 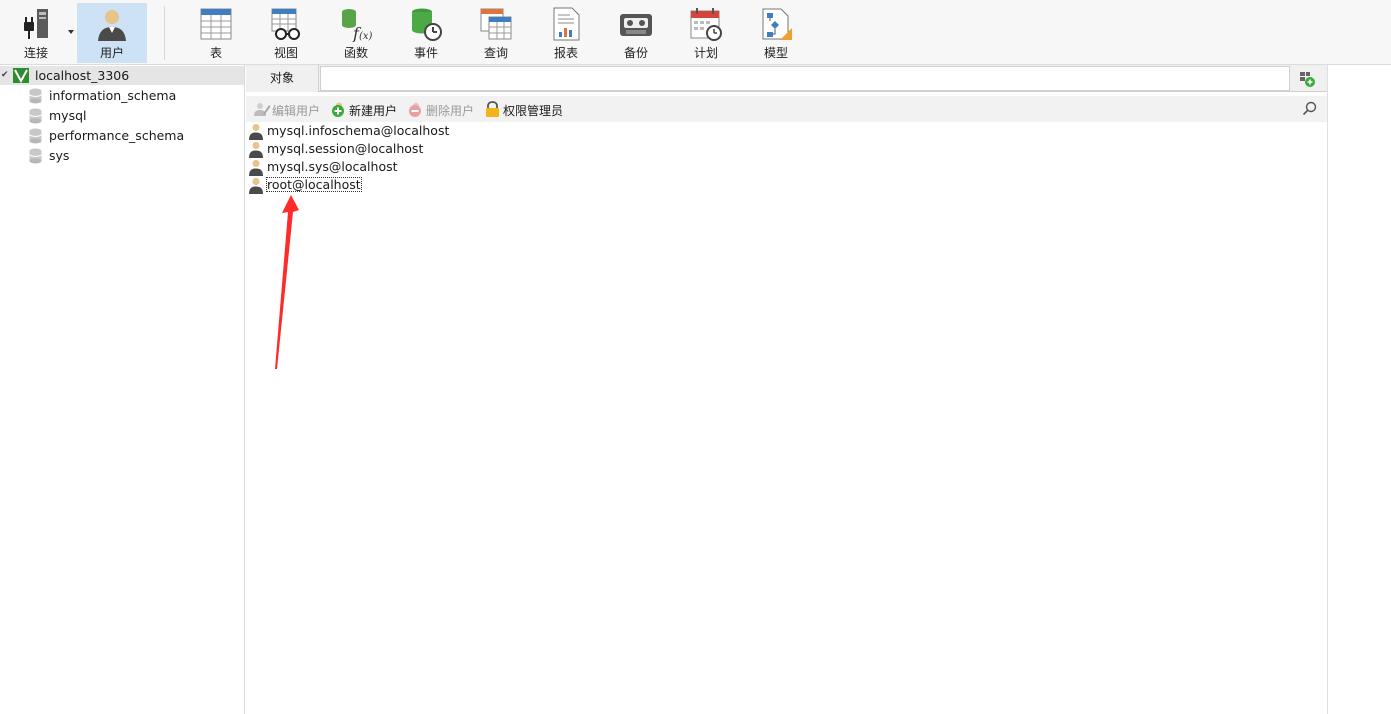 I want to click on privilege-manager-button: 权限管理员, so click(x=525, y=109).